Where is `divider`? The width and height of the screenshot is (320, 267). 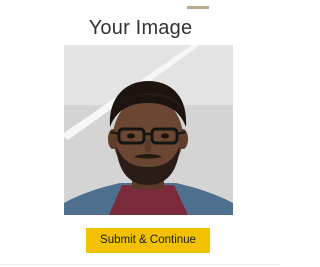
divider is located at coordinates (140, 264).